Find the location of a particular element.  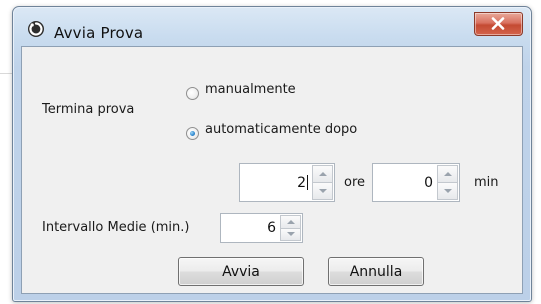

intervallo-medie-label: Intervallo Medie (min.) is located at coordinates (116, 227).